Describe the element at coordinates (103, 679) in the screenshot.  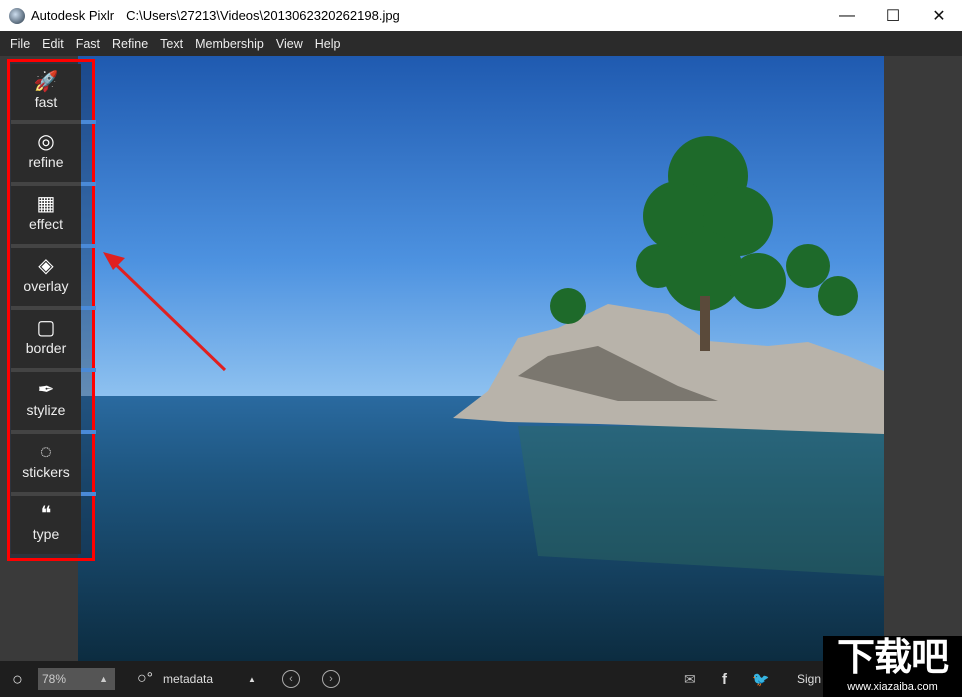
I see `chevron-up-icon: ▲` at that location.